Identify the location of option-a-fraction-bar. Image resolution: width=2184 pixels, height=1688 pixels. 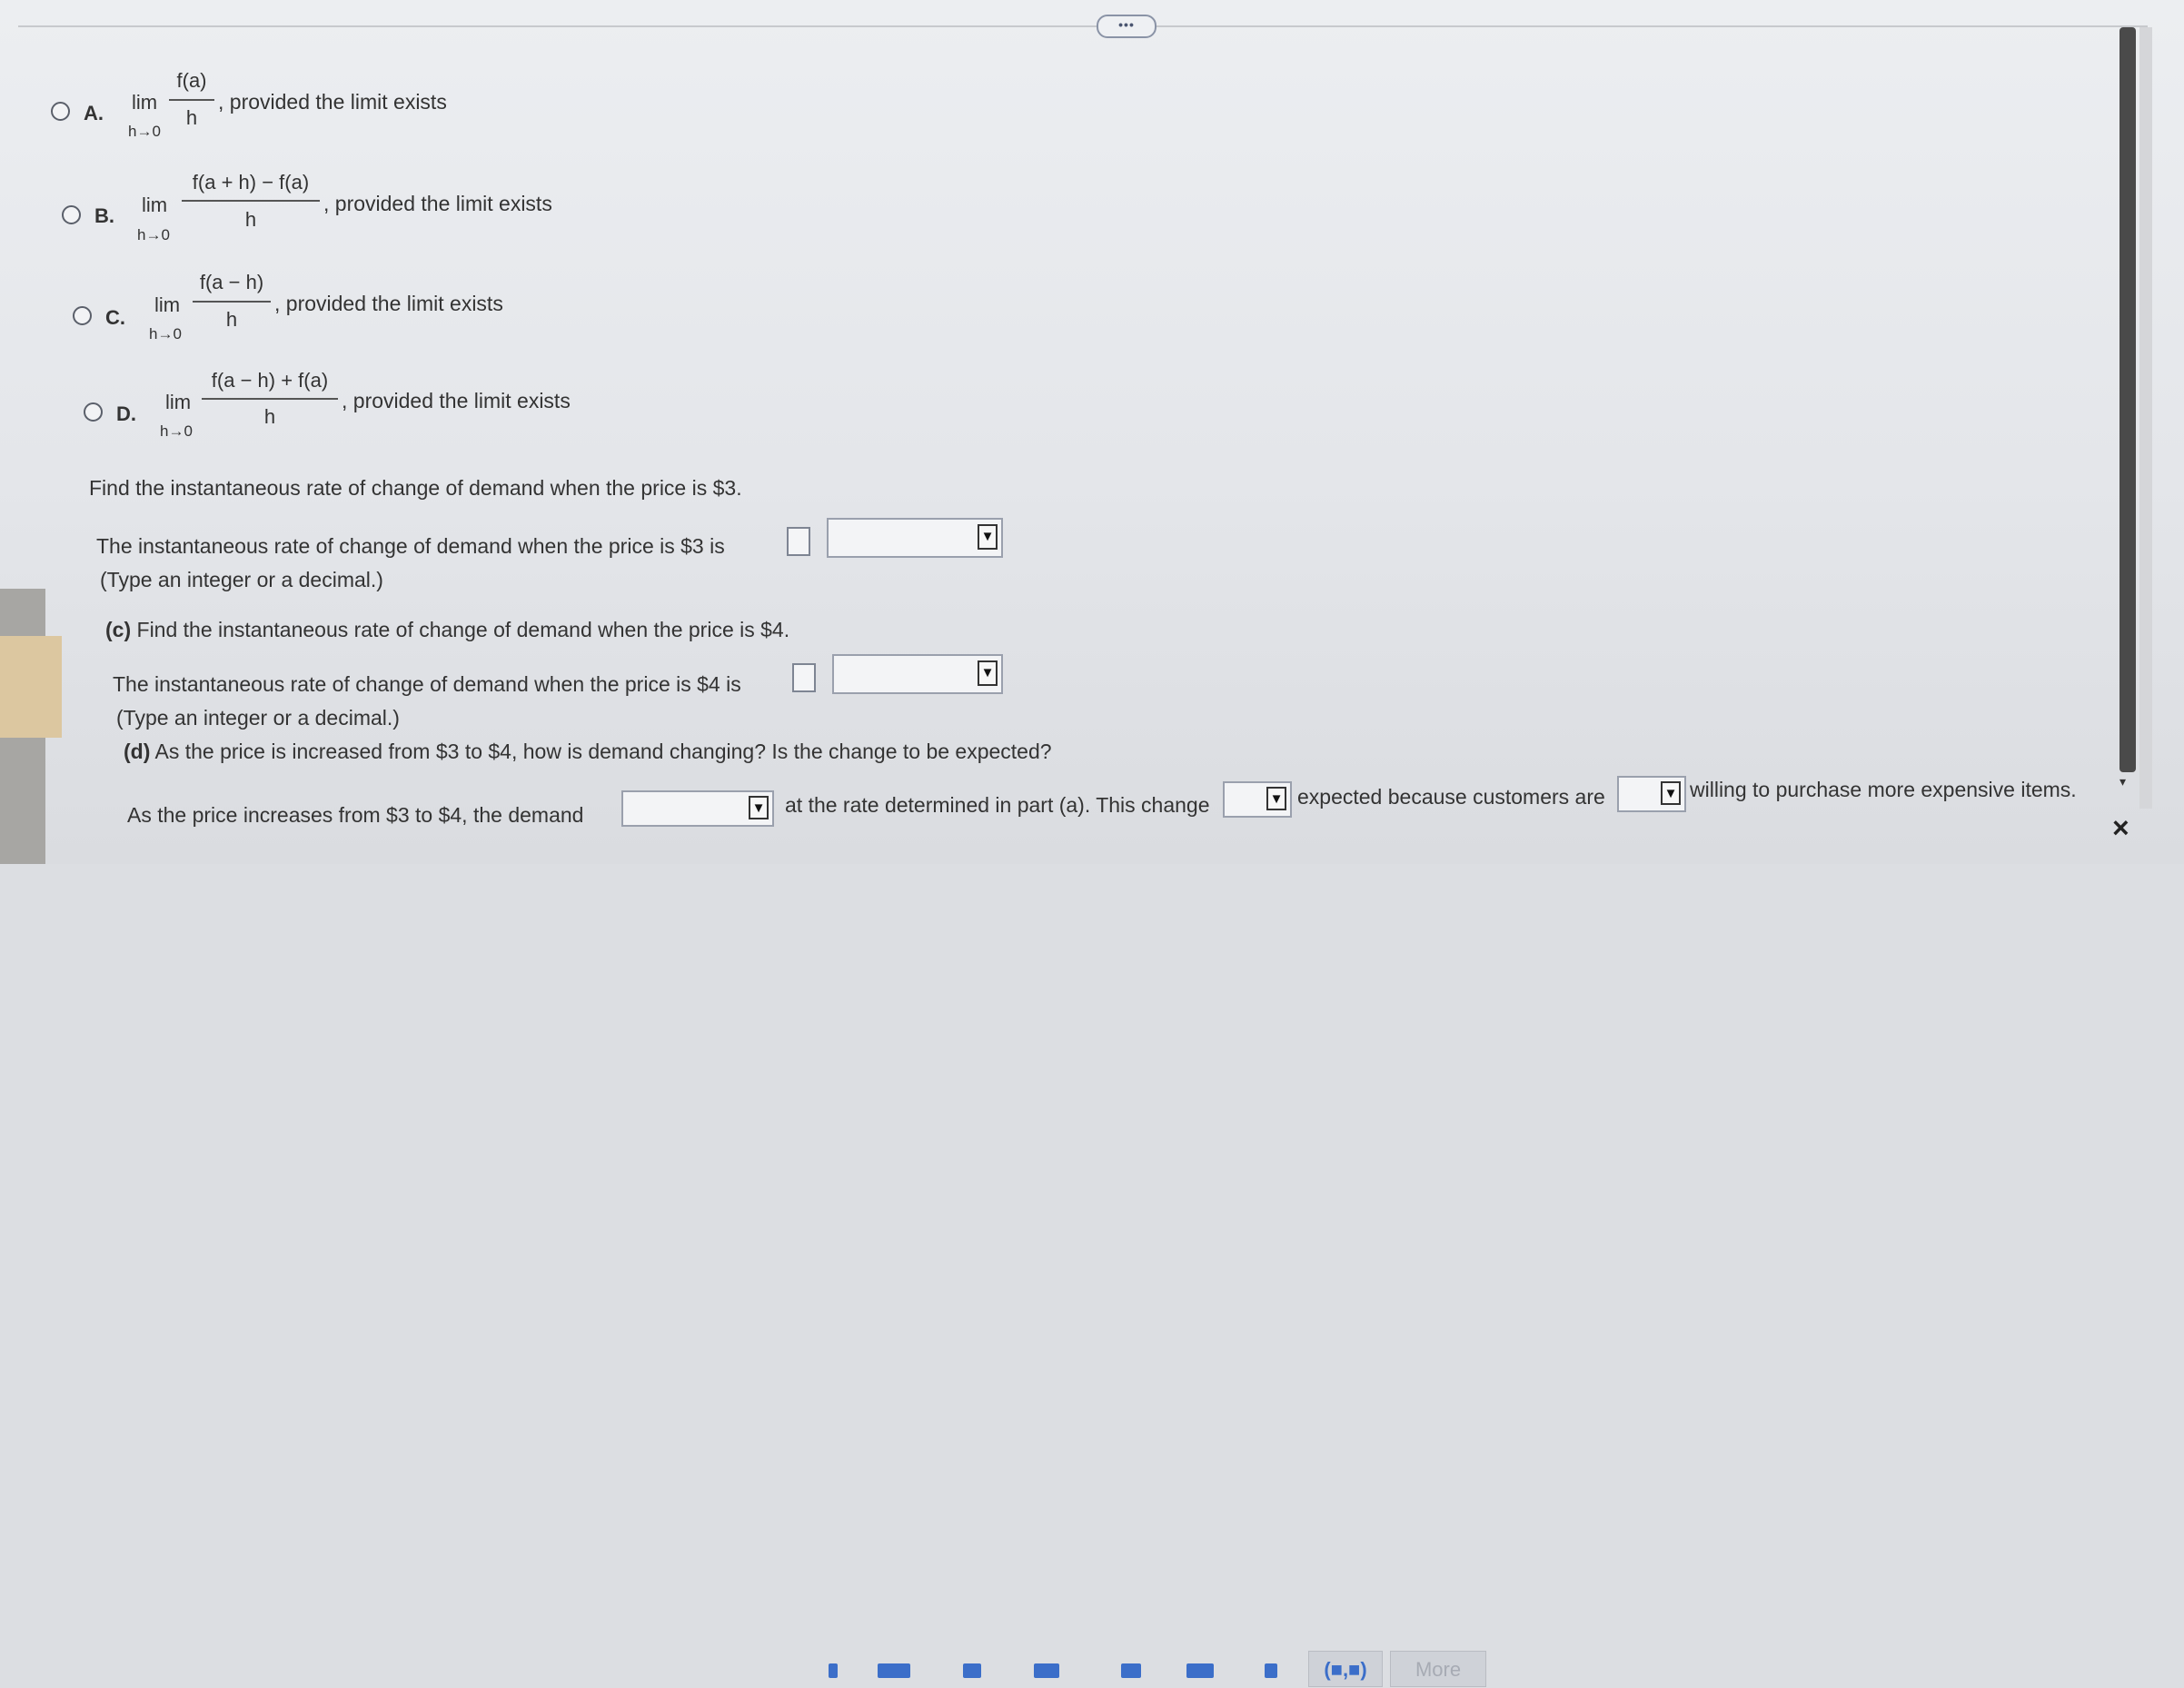
(191, 100).